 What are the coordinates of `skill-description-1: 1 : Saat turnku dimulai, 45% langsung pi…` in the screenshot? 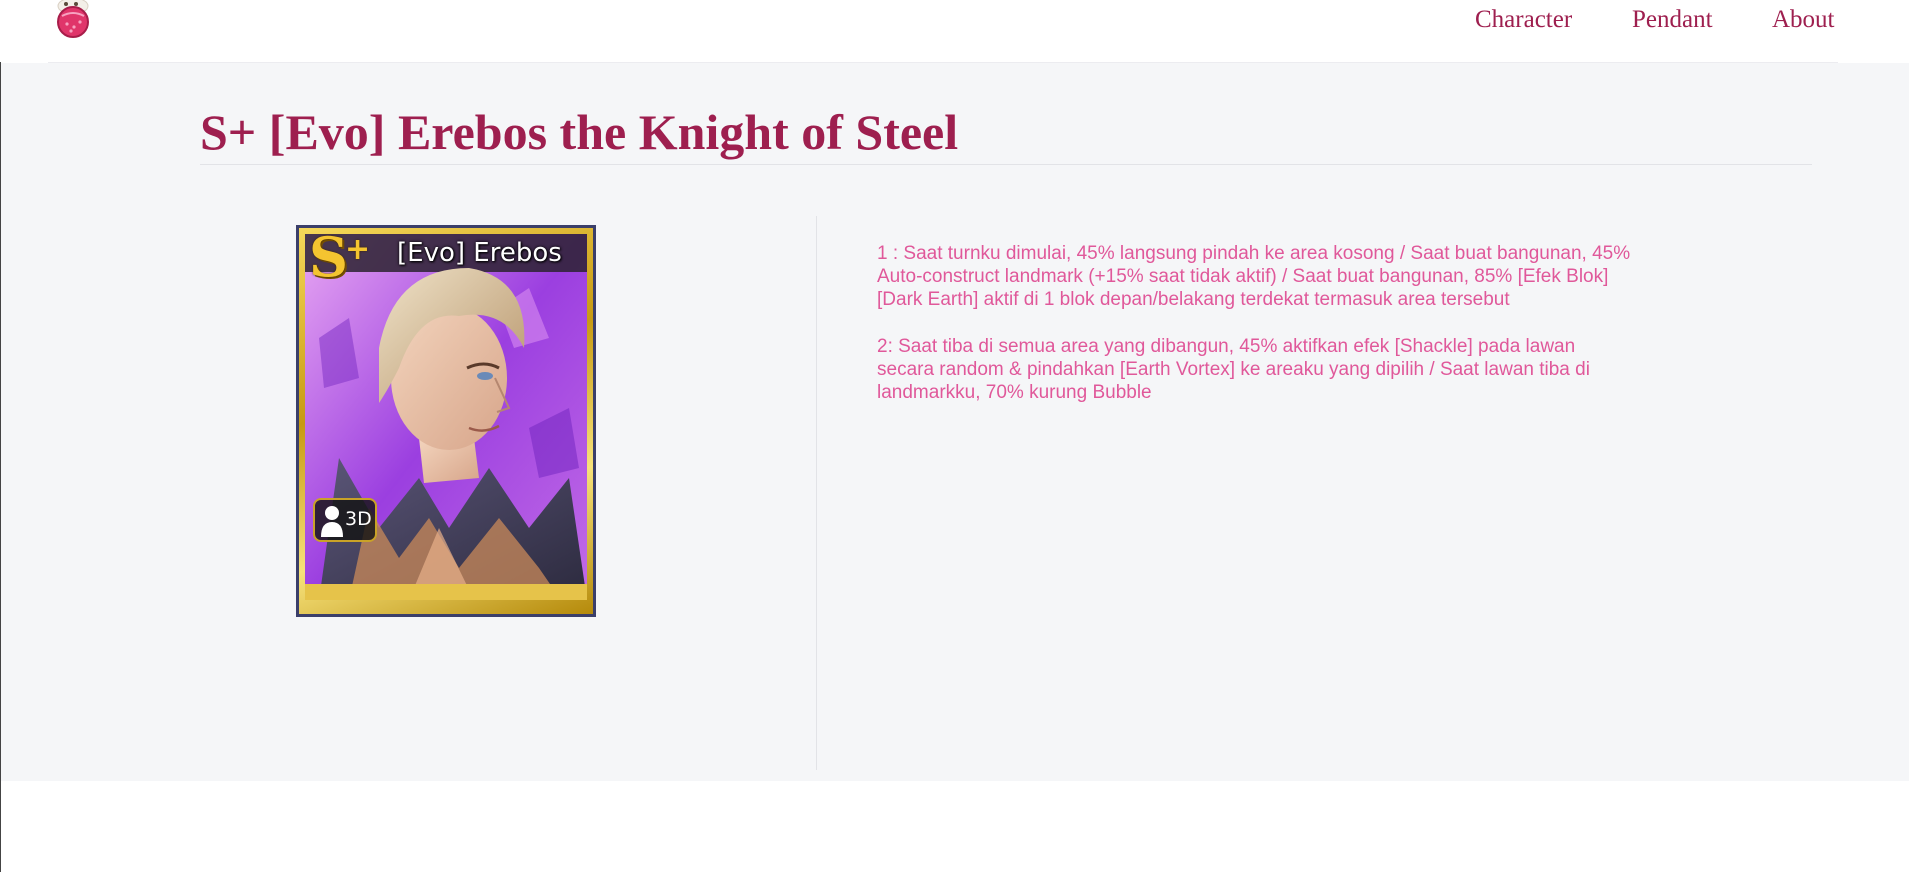 It's located at (1254, 276).